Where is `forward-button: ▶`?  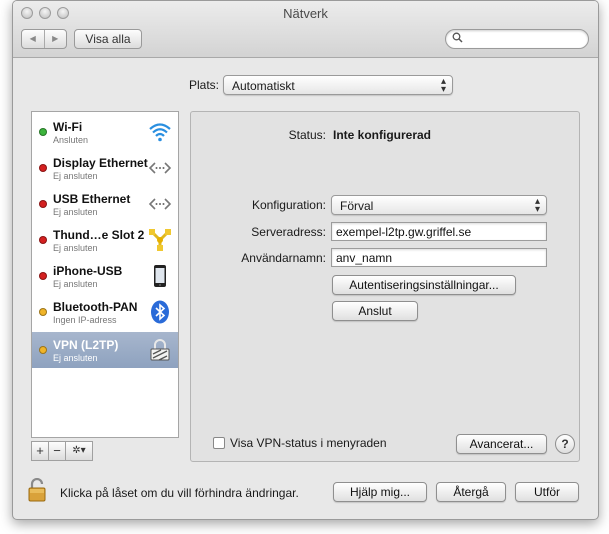 forward-button: ▶ is located at coordinates (56, 39).